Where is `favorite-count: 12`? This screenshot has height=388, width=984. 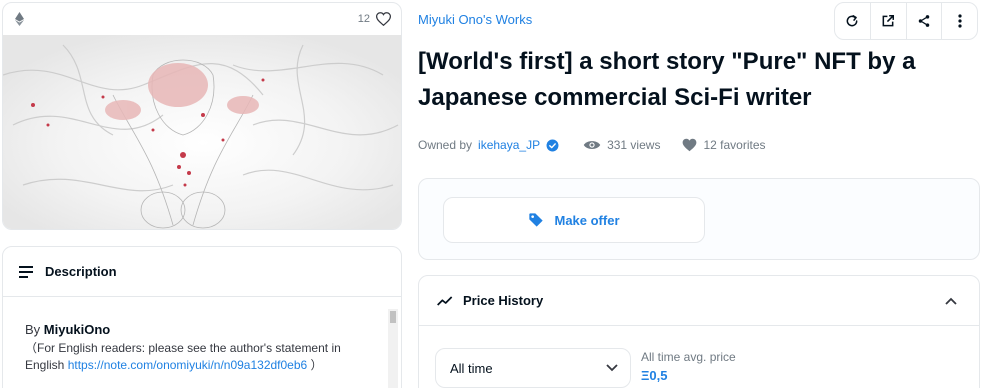 favorite-count: 12 is located at coordinates (363, 19).